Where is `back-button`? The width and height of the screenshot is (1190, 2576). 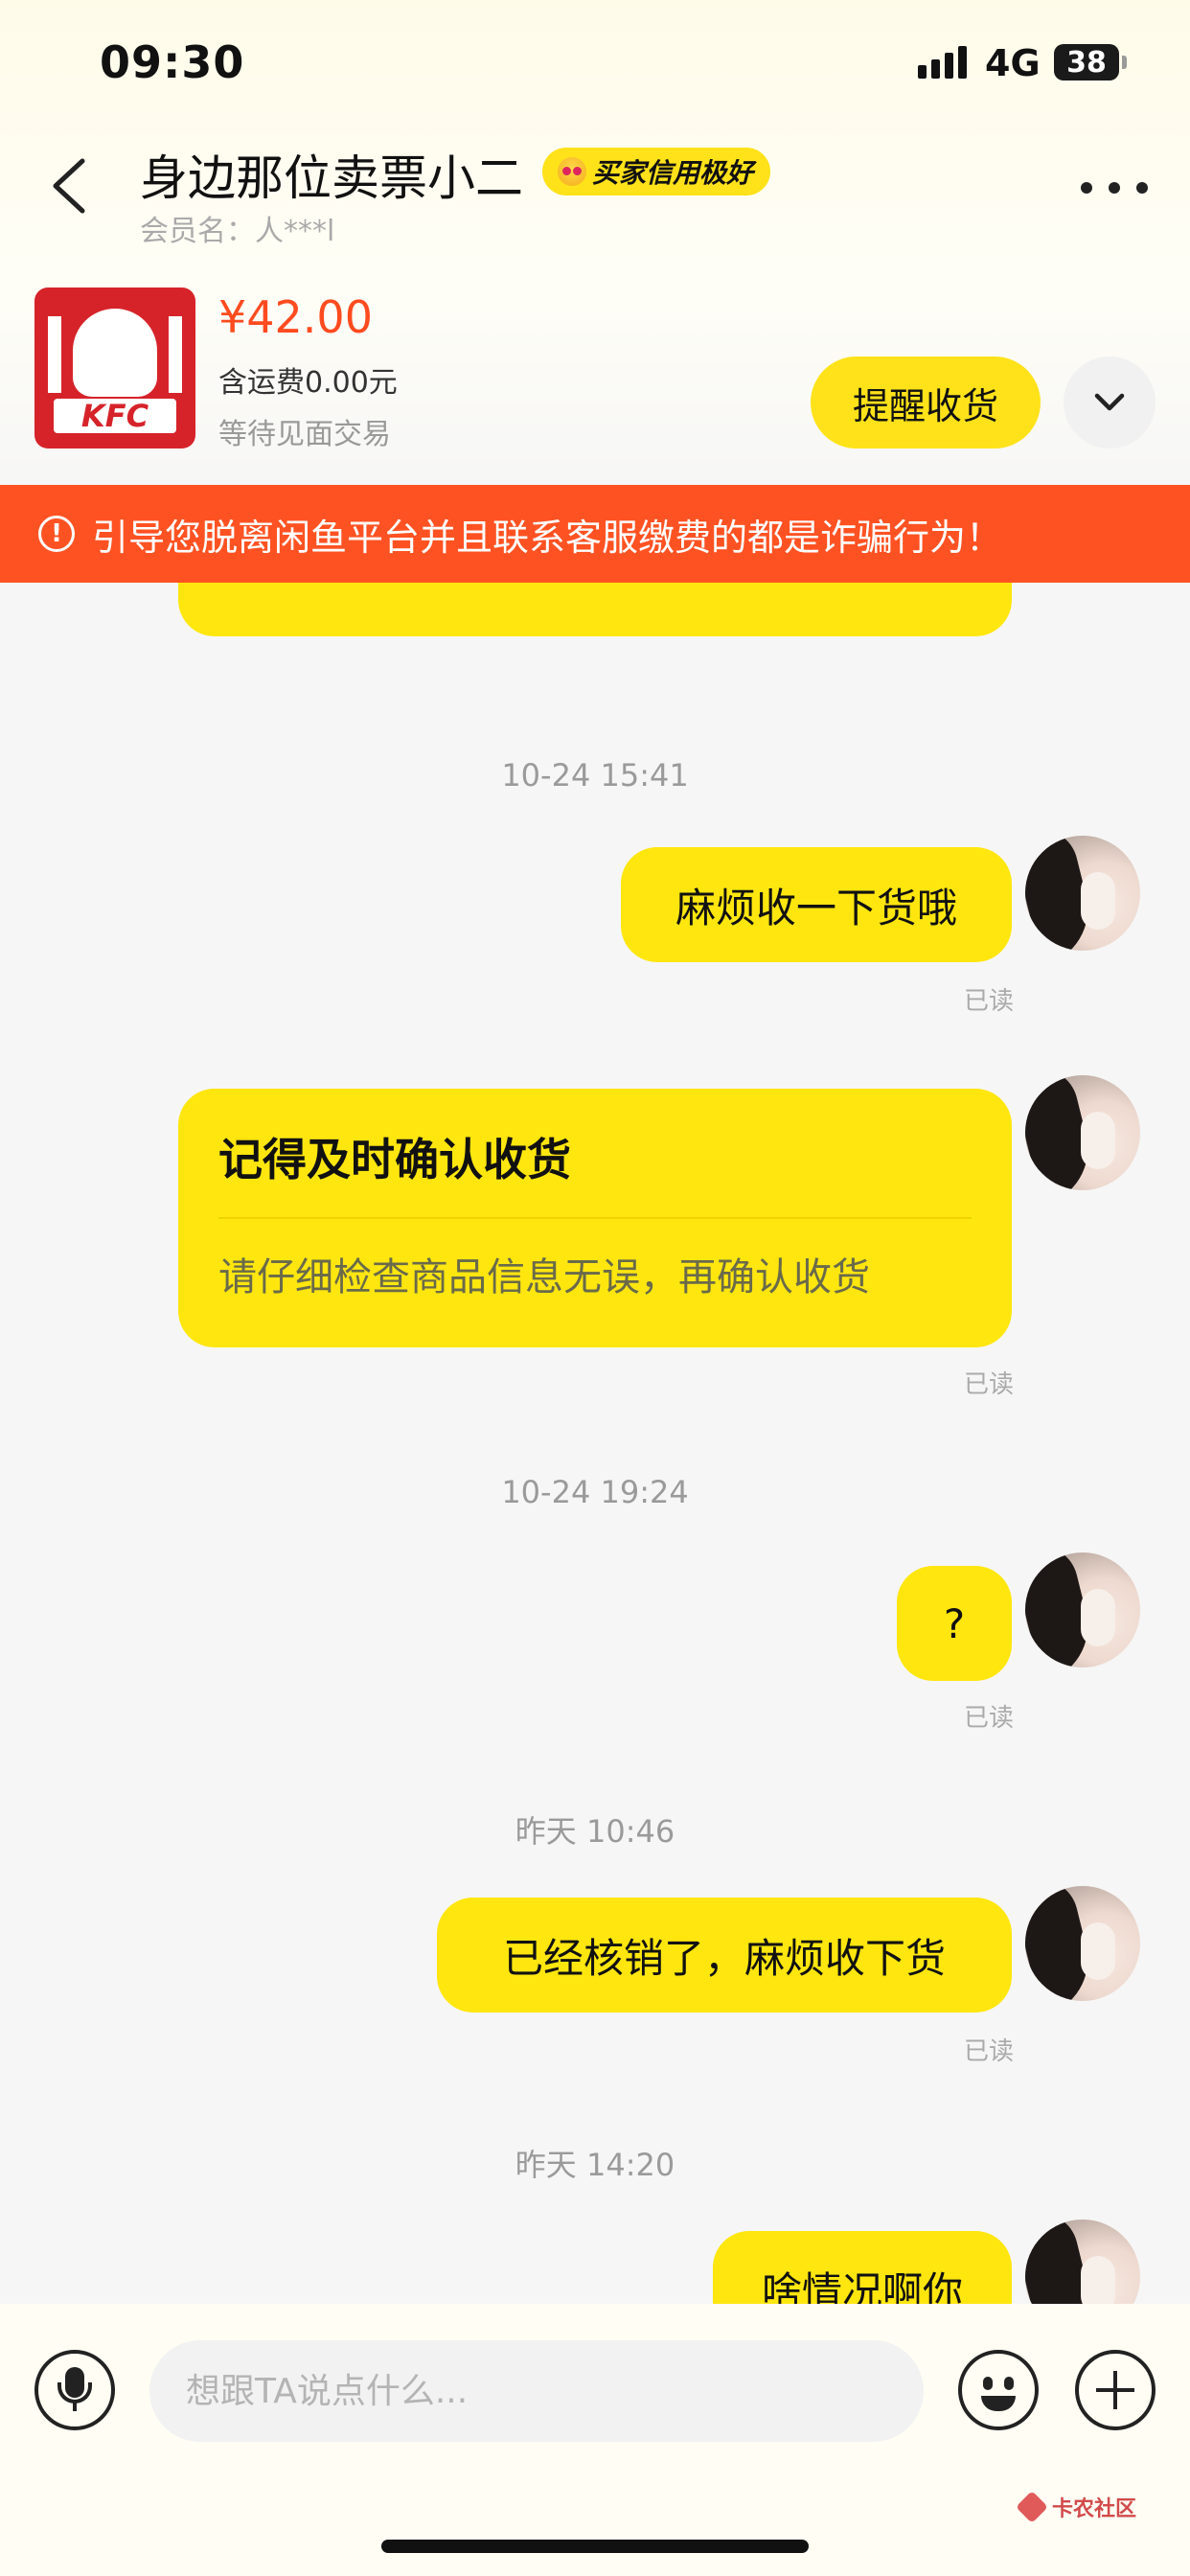
back-button is located at coordinates (69, 186).